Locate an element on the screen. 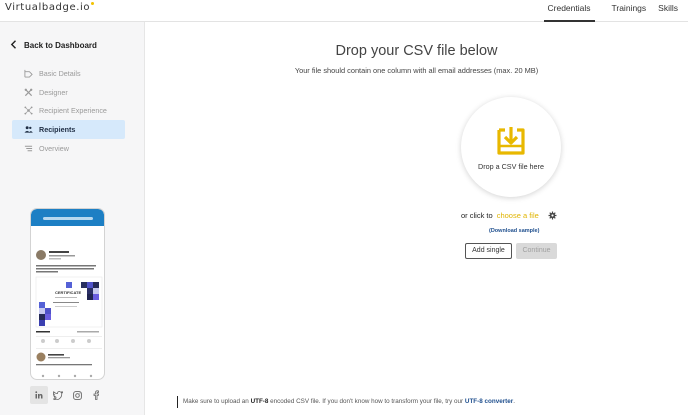 The width and height of the screenshot is (688, 415). phone-preview: CERTIFICATE is located at coordinates (67, 294).